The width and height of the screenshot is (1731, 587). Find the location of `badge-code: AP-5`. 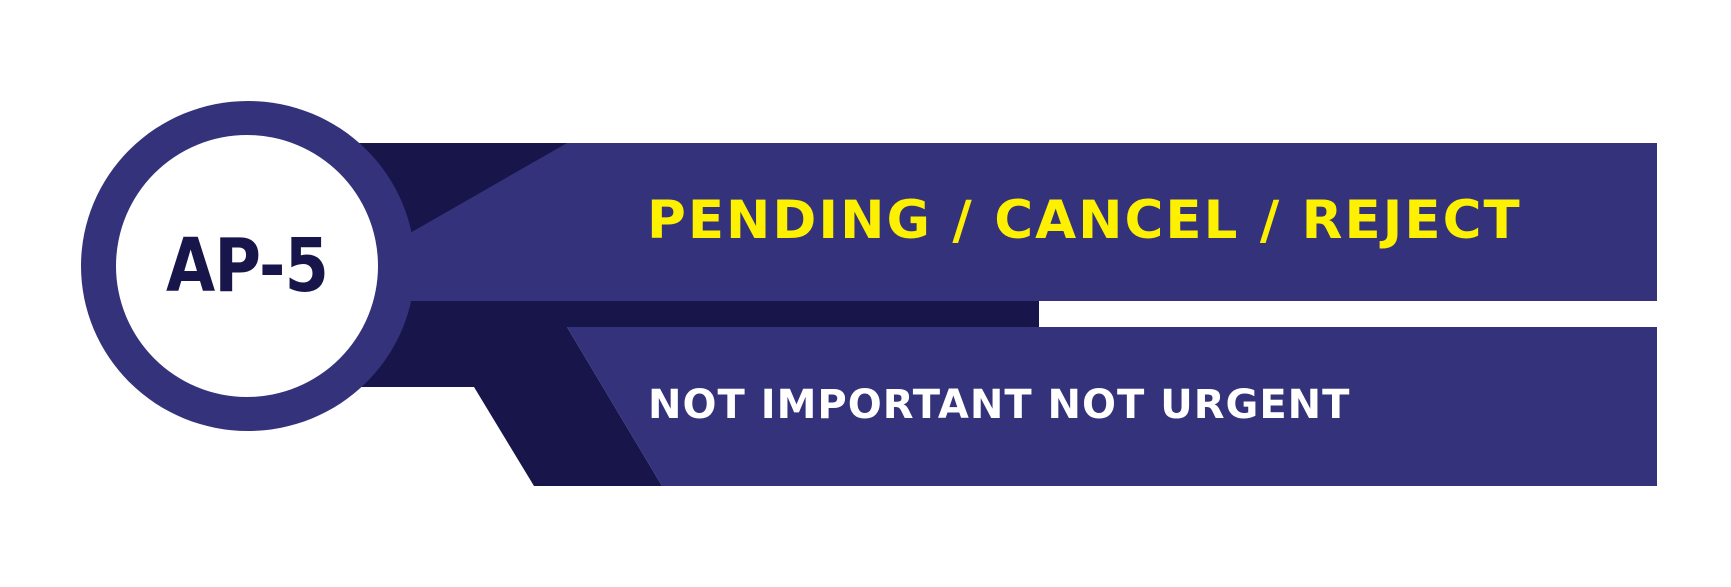

badge-code: AP-5 is located at coordinates (247, 266).